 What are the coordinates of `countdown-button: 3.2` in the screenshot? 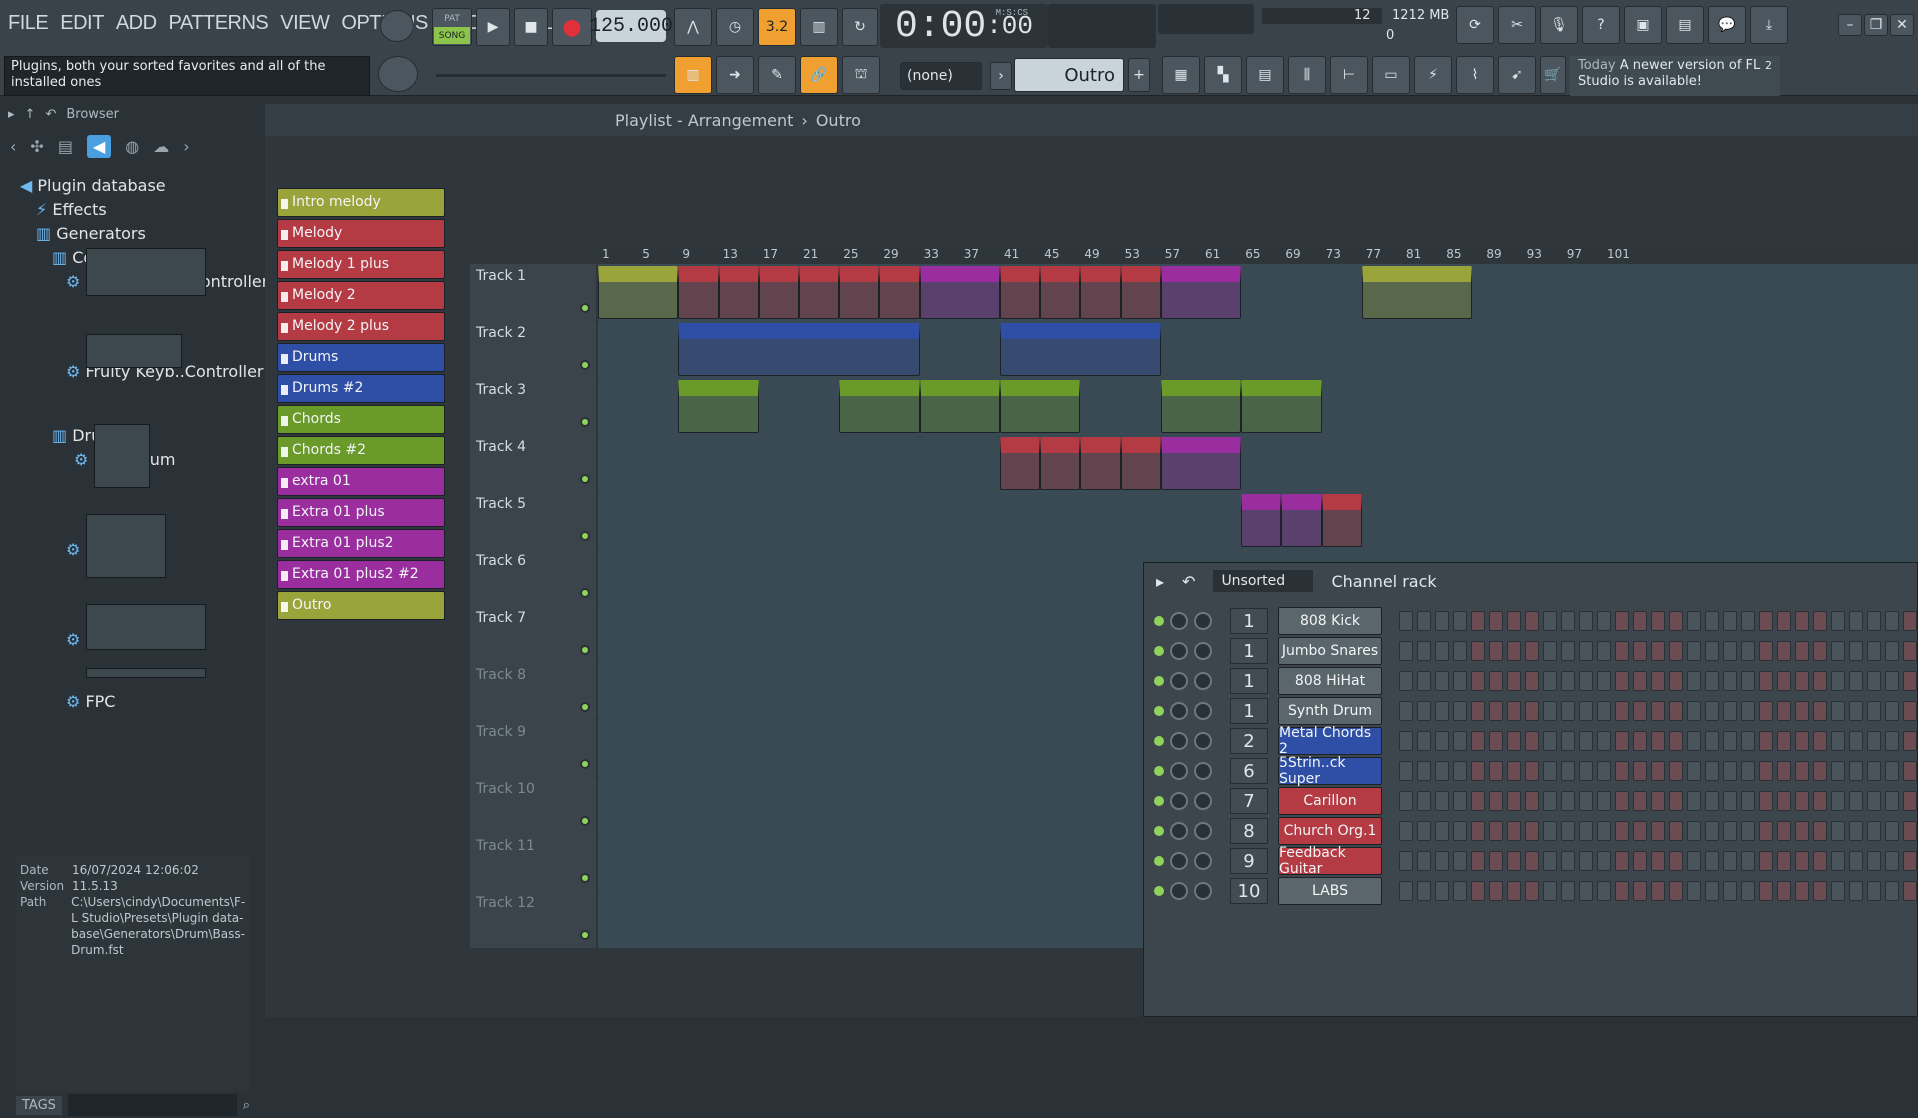 It's located at (777, 27).